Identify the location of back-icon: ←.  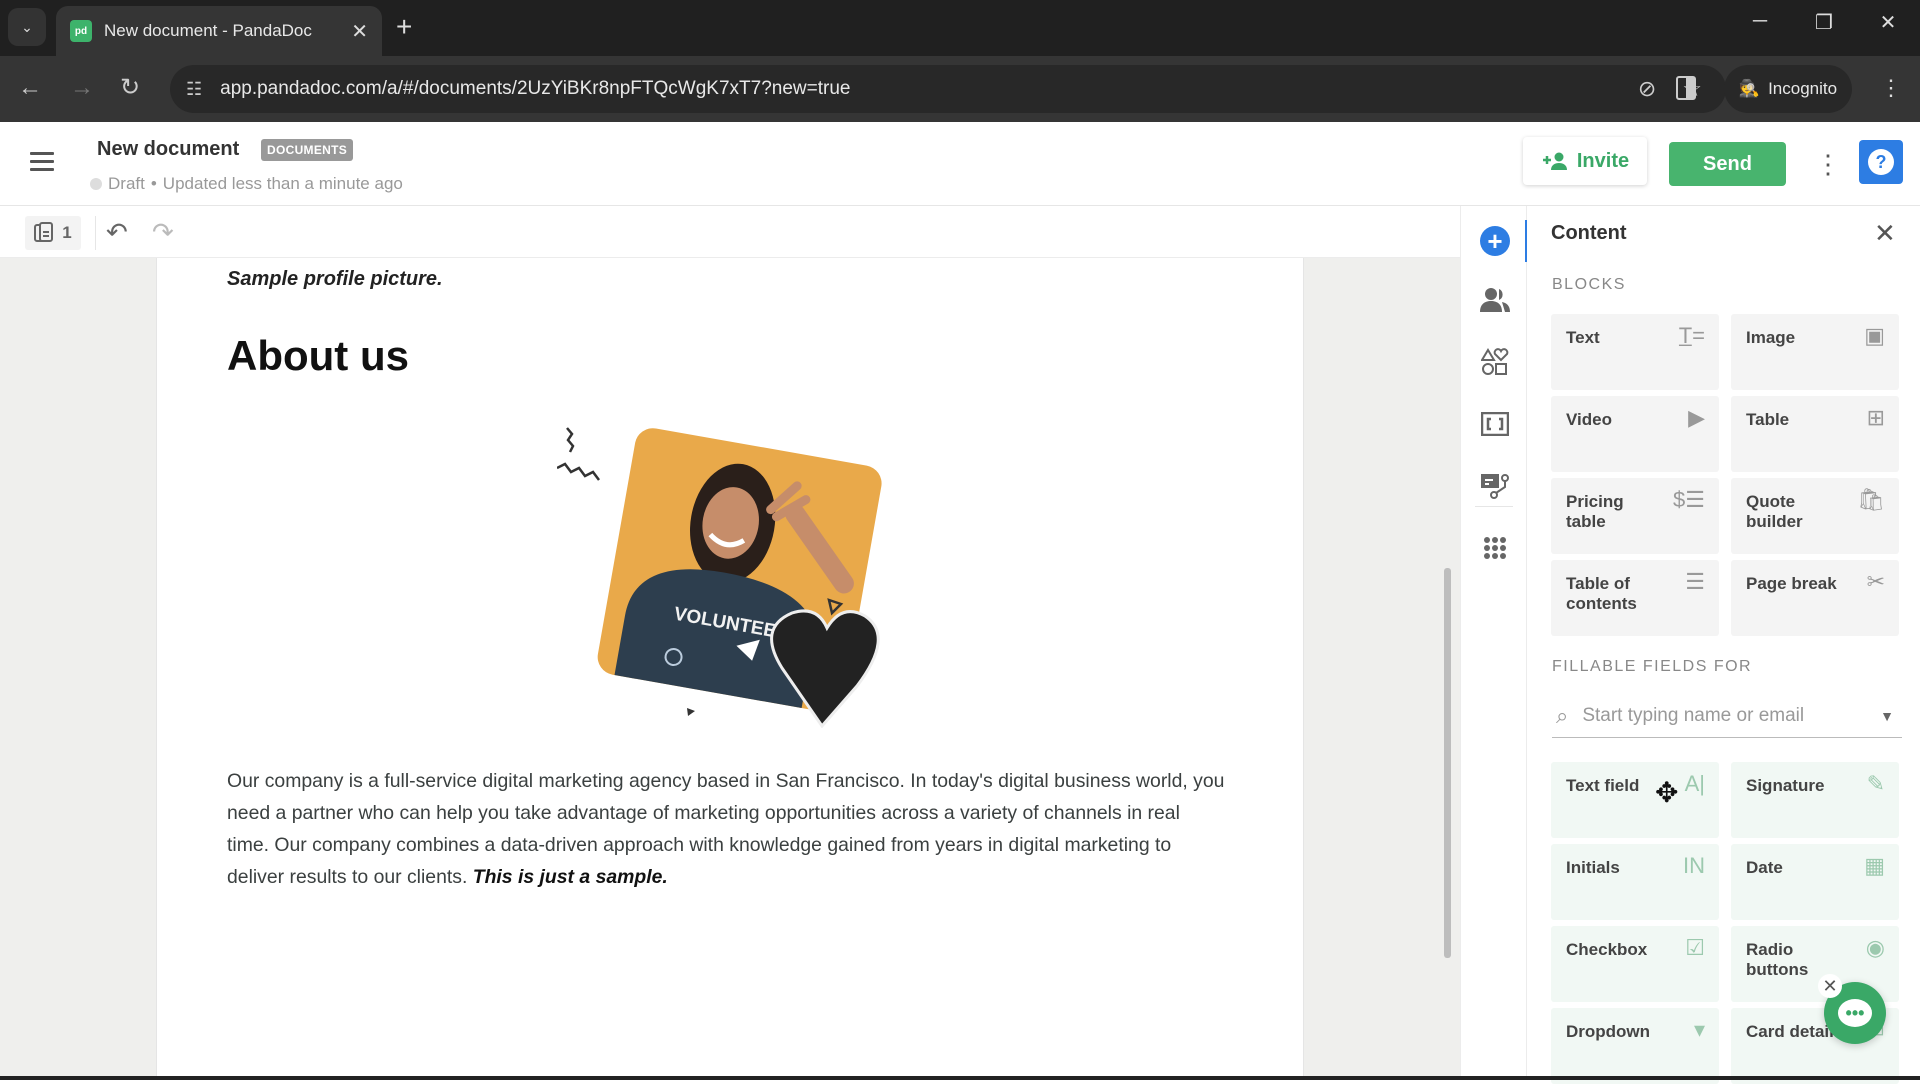
(30, 88).